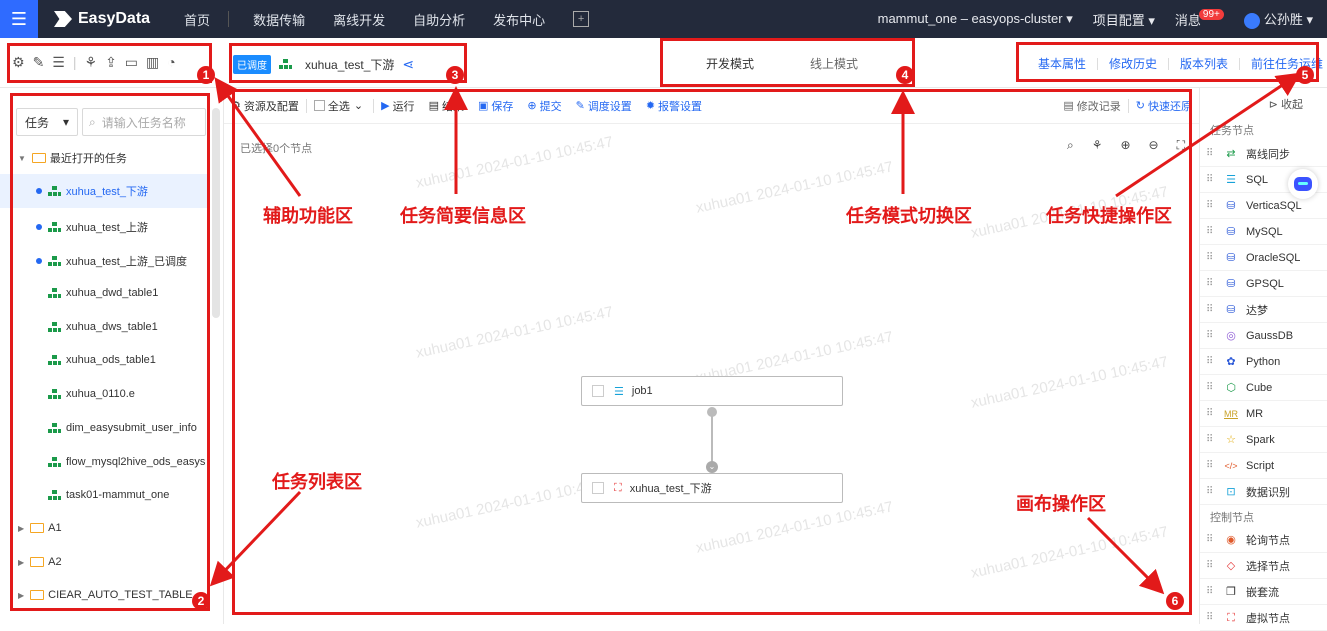 The width and height of the screenshot is (1327, 631). I want to click on scrollbar, so click(216, 213).